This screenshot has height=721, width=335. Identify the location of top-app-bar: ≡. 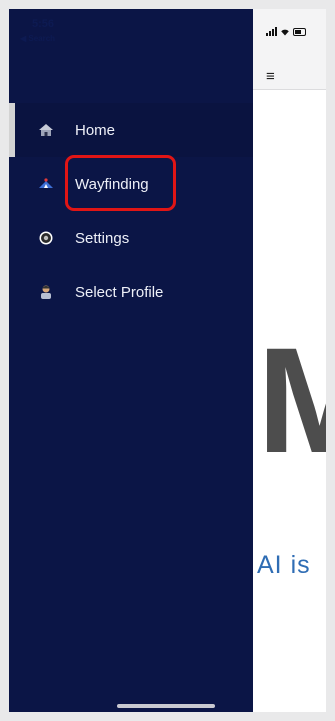
(289, 49).